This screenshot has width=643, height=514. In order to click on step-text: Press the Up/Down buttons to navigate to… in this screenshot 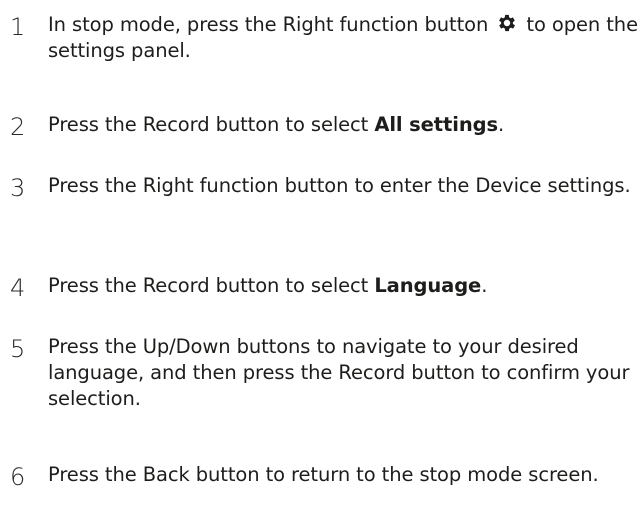, I will do `click(339, 372)`.